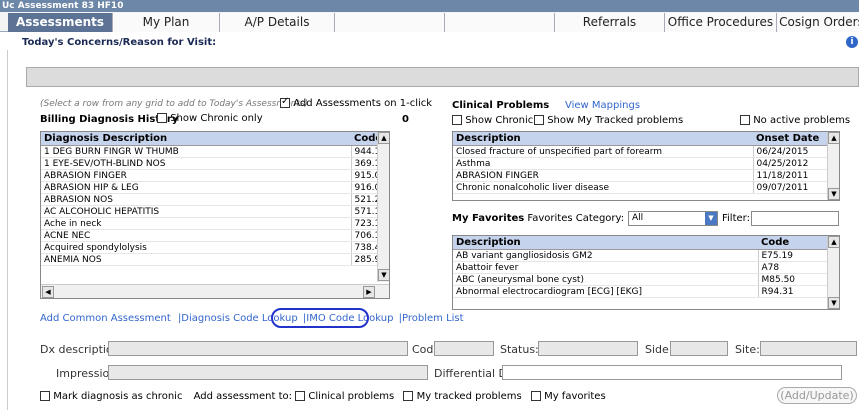  Describe the element at coordinates (535, 396) in the screenshot. I see `favorites-checkbox` at that location.